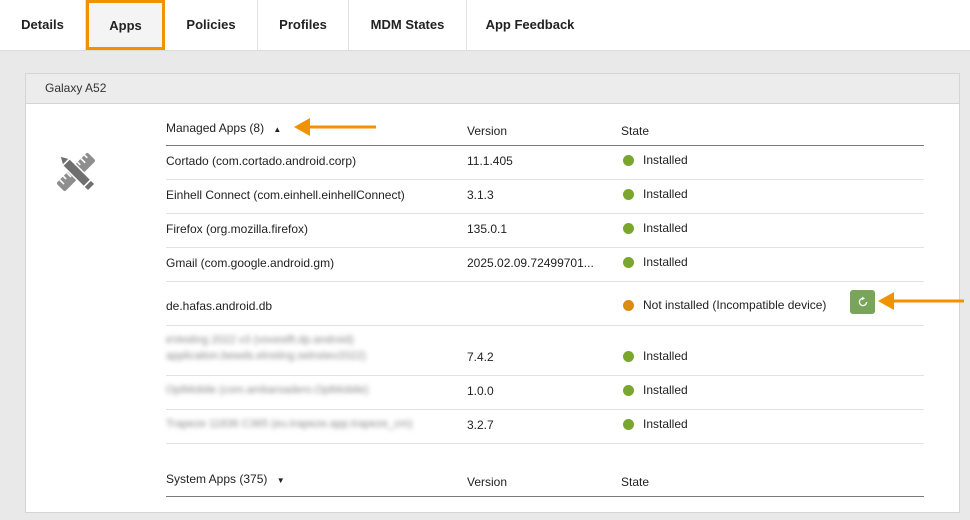 The width and height of the screenshot is (970, 520). I want to click on retry-install-button, so click(862, 302).